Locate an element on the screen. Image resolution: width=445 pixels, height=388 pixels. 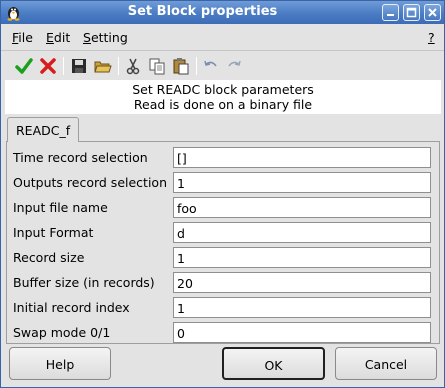
undo-button is located at coordinates (211, 66).